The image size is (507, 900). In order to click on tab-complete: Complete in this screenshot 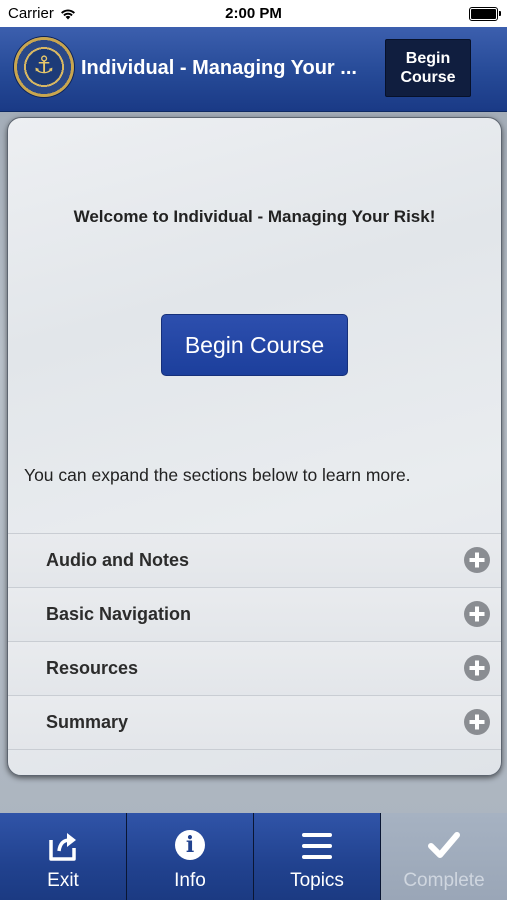, I will do `click(444, 856)`.